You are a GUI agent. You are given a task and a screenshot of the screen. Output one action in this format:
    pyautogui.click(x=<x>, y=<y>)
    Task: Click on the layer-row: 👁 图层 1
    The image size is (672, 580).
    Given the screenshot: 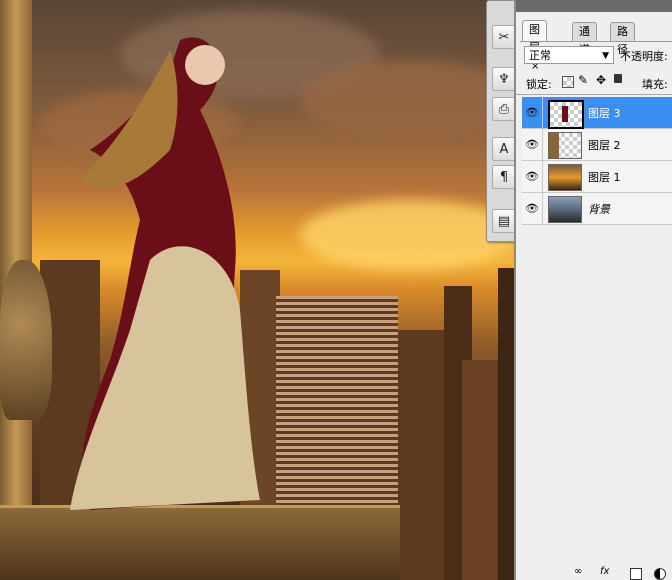 What is the action you would take?
    pyautogui.click(x=597, y=177)
    